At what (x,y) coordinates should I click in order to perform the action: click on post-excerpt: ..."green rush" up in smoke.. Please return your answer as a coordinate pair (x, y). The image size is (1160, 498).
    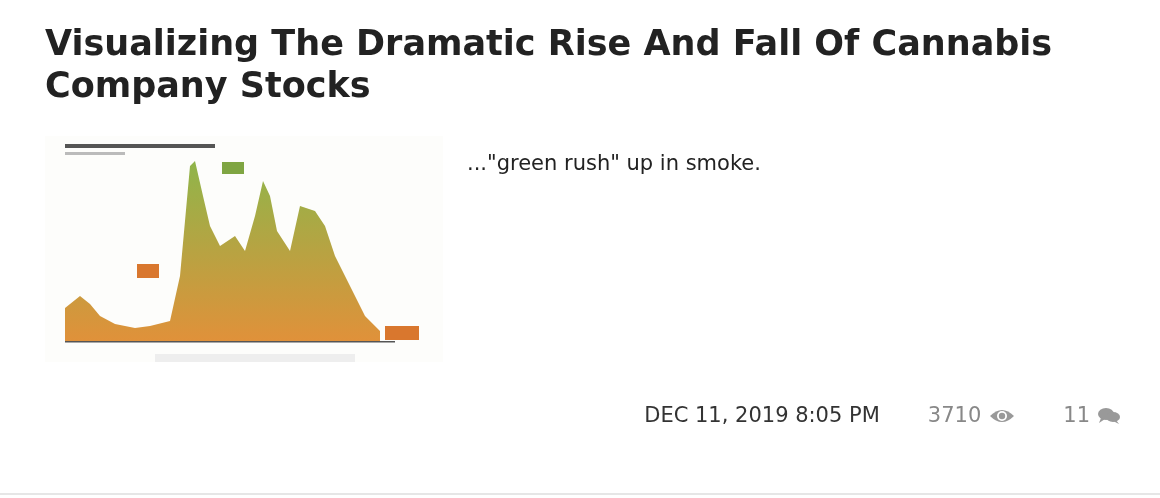
    Looking at the image, I should click on (614, 163).